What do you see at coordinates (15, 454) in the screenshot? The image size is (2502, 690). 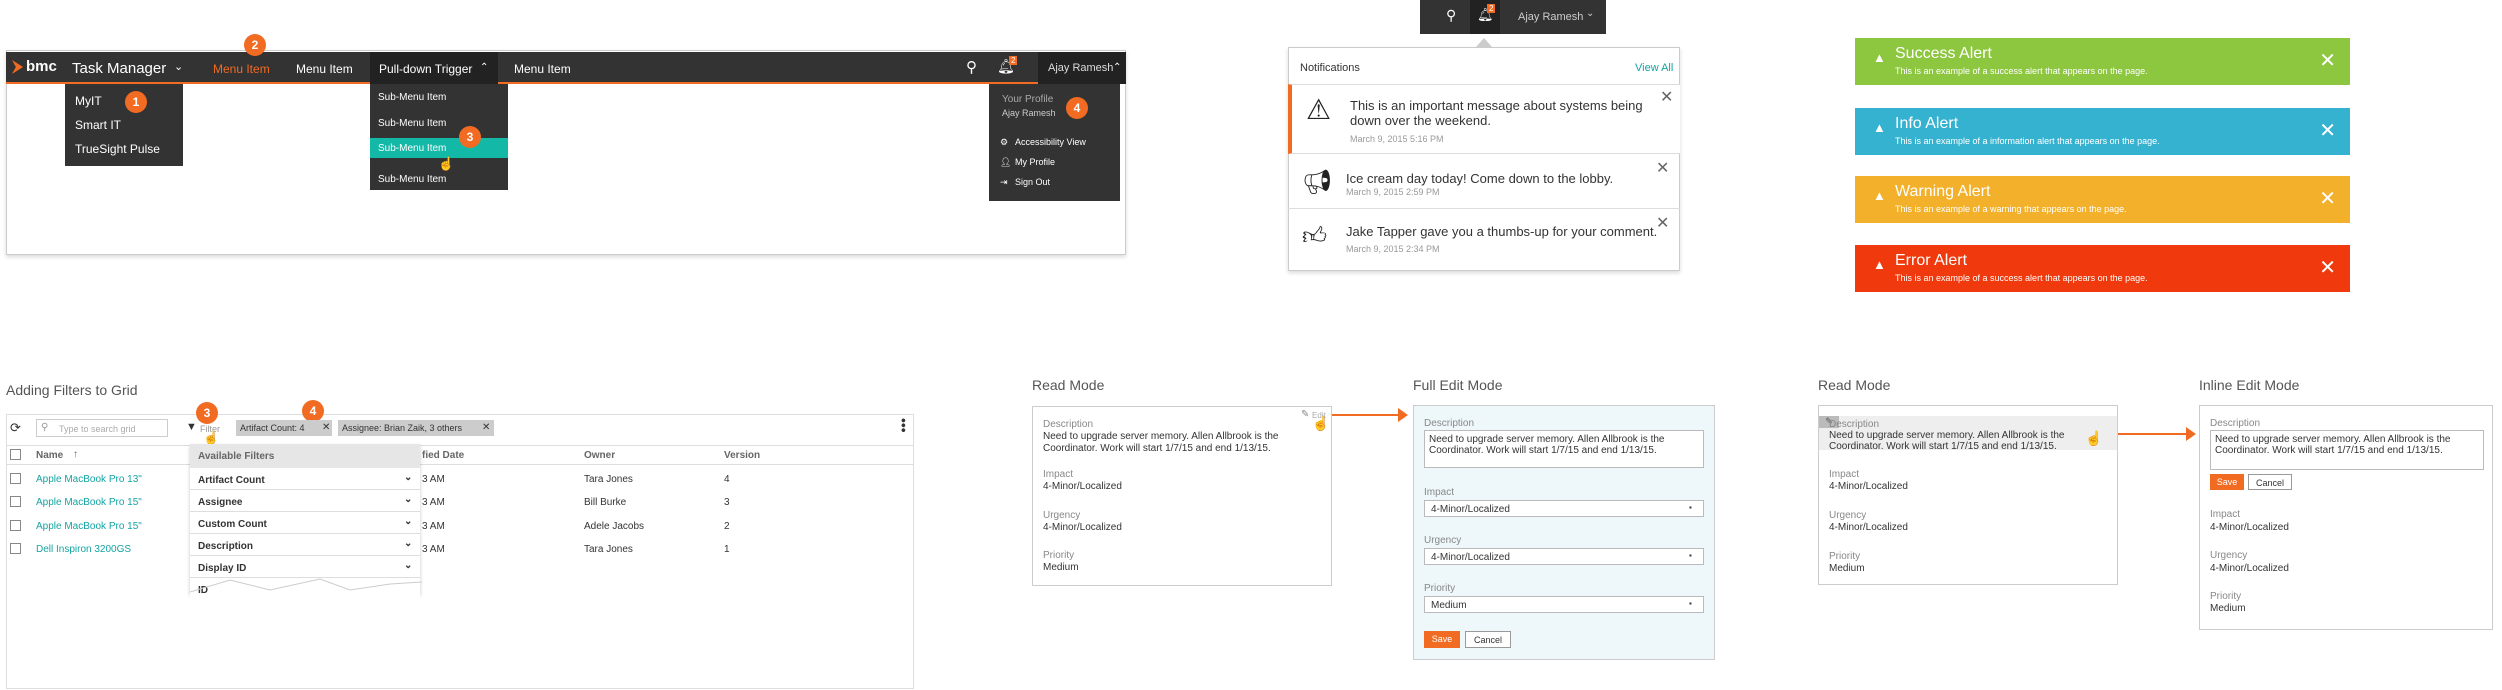 I see `select-all-checkbox` at bounding box center [15, 454].